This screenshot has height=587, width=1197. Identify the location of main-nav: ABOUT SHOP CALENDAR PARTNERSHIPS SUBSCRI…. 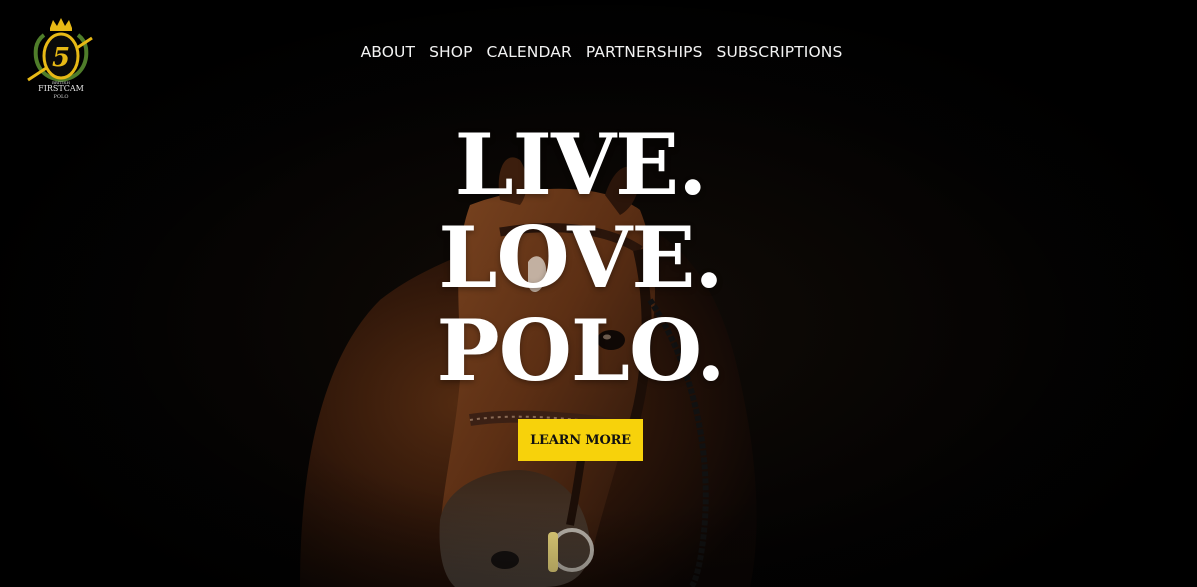
(598, 52).